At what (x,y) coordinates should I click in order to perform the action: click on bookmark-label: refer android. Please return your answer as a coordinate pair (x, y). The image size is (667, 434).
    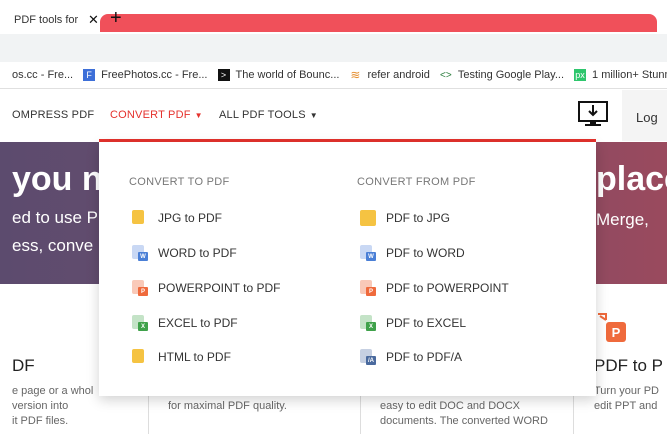
    Looking at the image, I should click on (398, 75).